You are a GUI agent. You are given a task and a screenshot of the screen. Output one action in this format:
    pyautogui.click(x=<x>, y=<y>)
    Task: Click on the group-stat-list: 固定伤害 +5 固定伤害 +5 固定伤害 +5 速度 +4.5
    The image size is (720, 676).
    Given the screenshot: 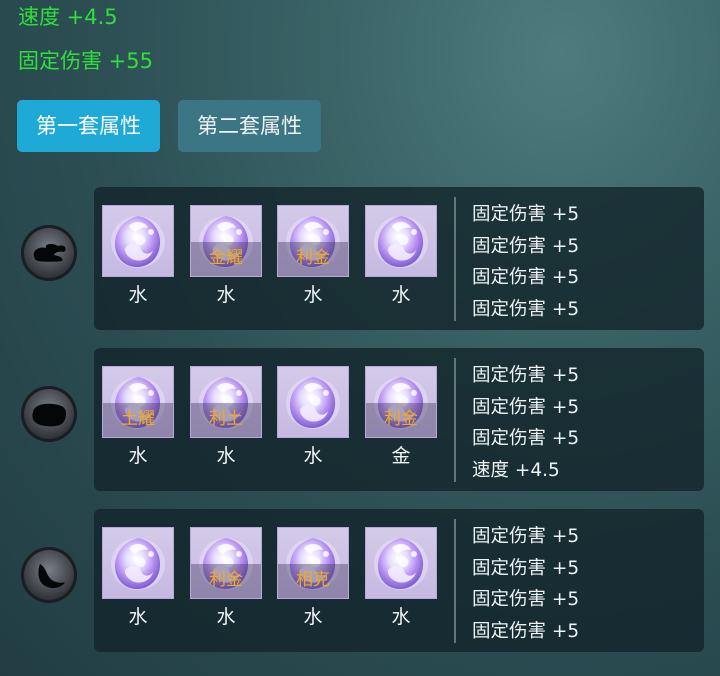 What is the action you would take?
    pyautogui.click(x=582, y=423)
    